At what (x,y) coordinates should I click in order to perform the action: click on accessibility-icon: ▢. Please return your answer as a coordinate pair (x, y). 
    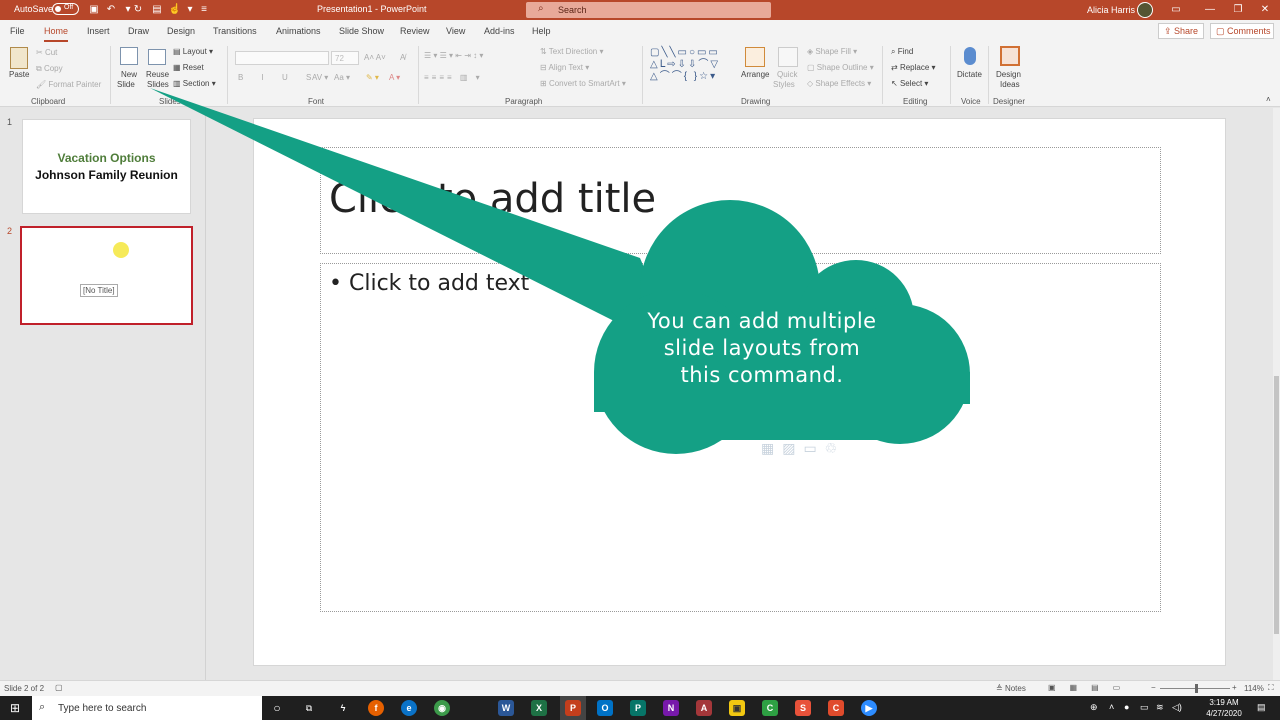
    Looking at the image, I should click on (59, 687).